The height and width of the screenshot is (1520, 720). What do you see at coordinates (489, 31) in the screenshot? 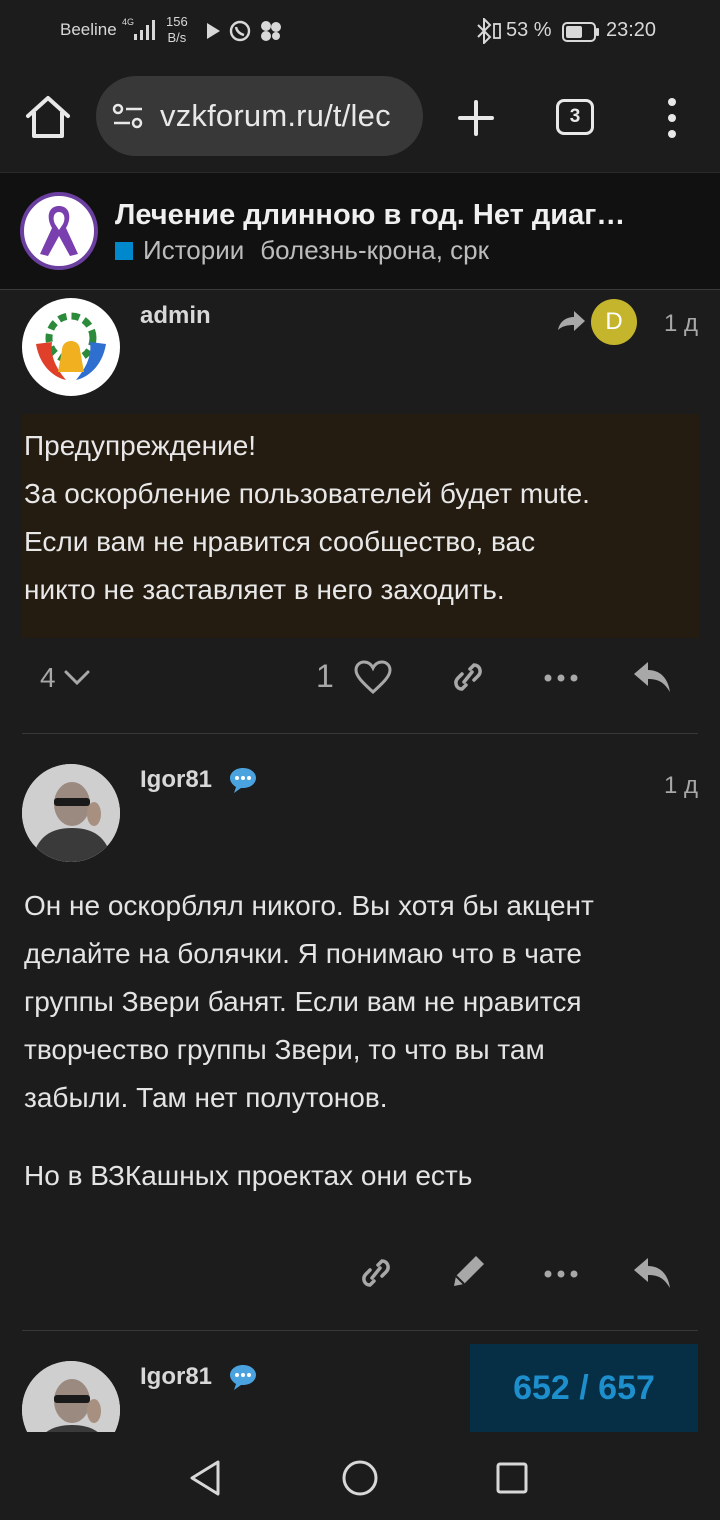
I see `bluetooth-icon` at bounding box center [489, 31].